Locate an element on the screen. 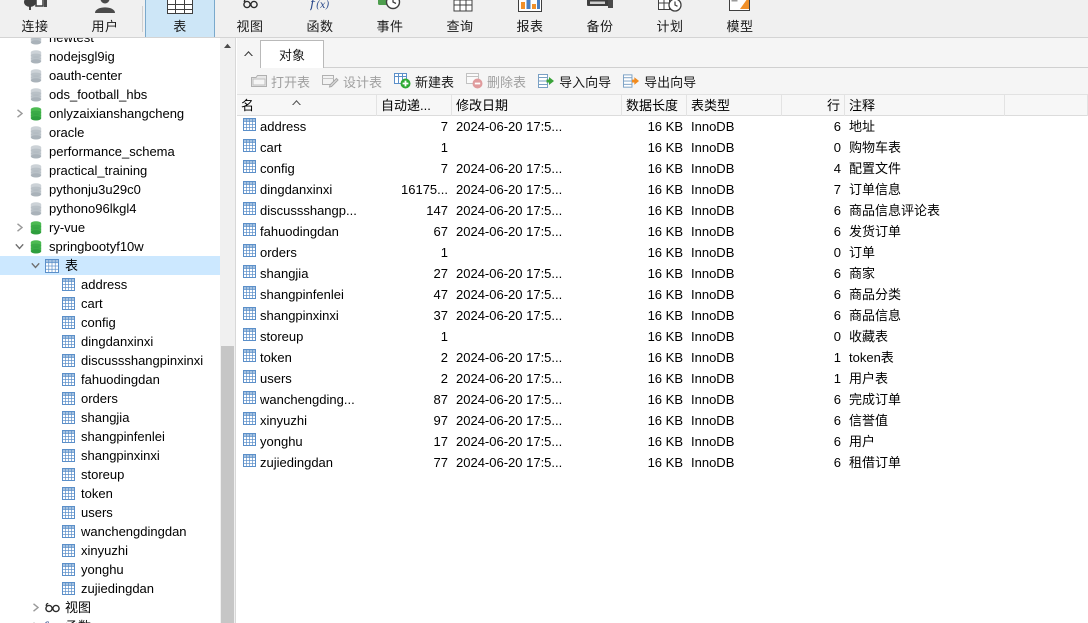 Image resolution: width=1088 pixels, height=623 pixels. collapse-panel-icon is located at coordinates (248, 53).